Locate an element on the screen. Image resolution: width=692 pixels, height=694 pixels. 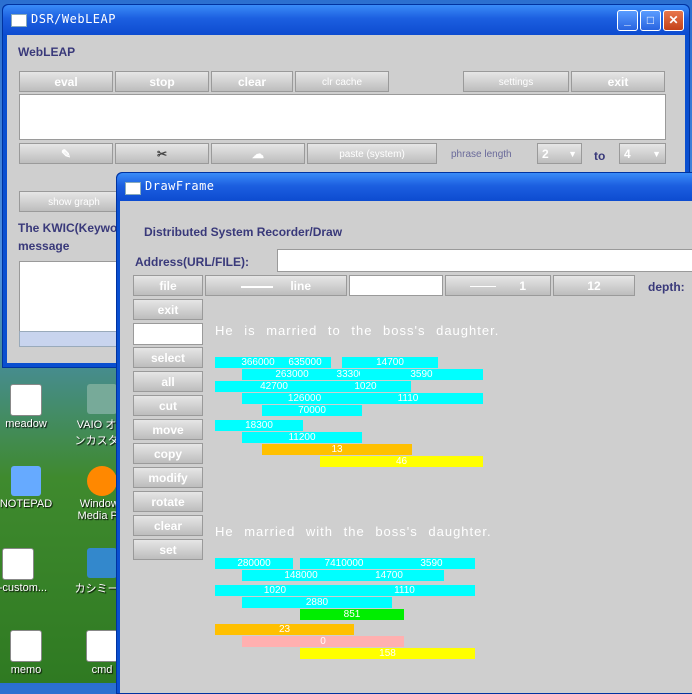
drawframe-subtitle: Distributed System Recorder/Draw is located at coordinates (243, 232).